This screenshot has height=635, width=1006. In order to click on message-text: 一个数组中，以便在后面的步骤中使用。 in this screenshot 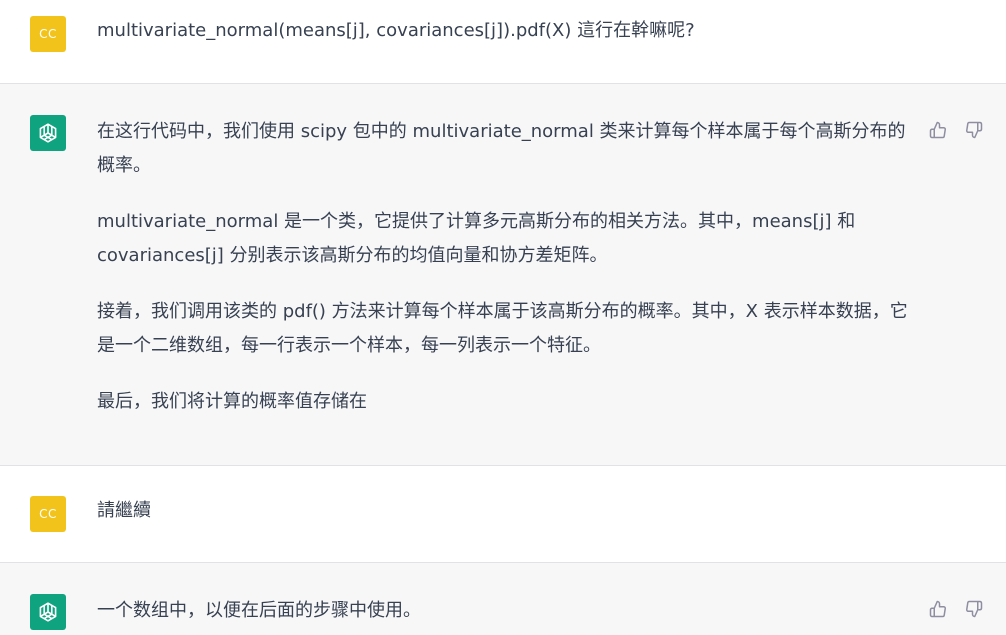, I will do `click(507, 611)`.